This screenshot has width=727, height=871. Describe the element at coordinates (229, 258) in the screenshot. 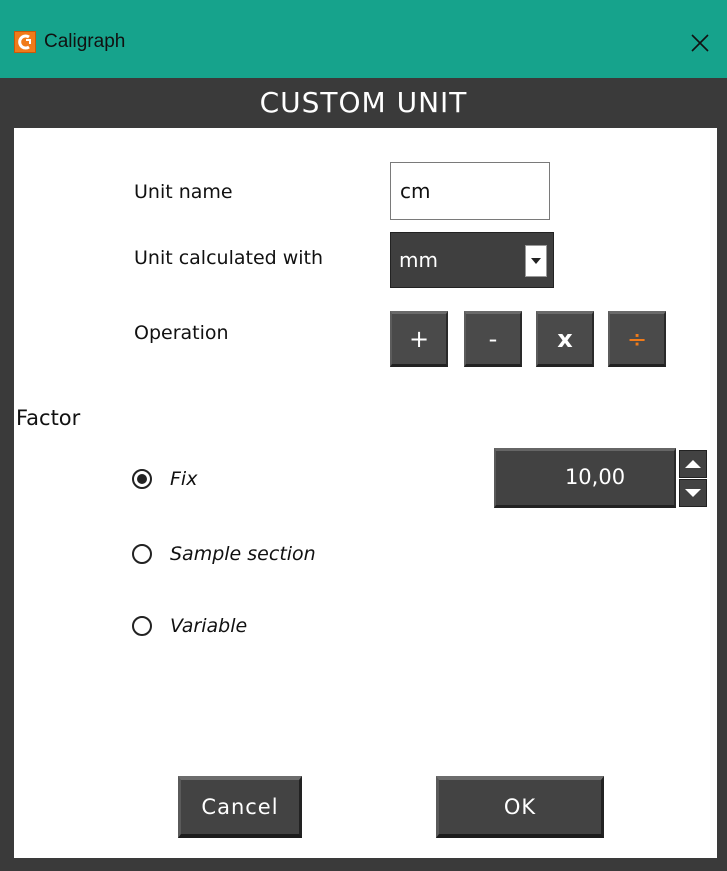

I see `calculated-with-label: Unit calculated with` at that location.